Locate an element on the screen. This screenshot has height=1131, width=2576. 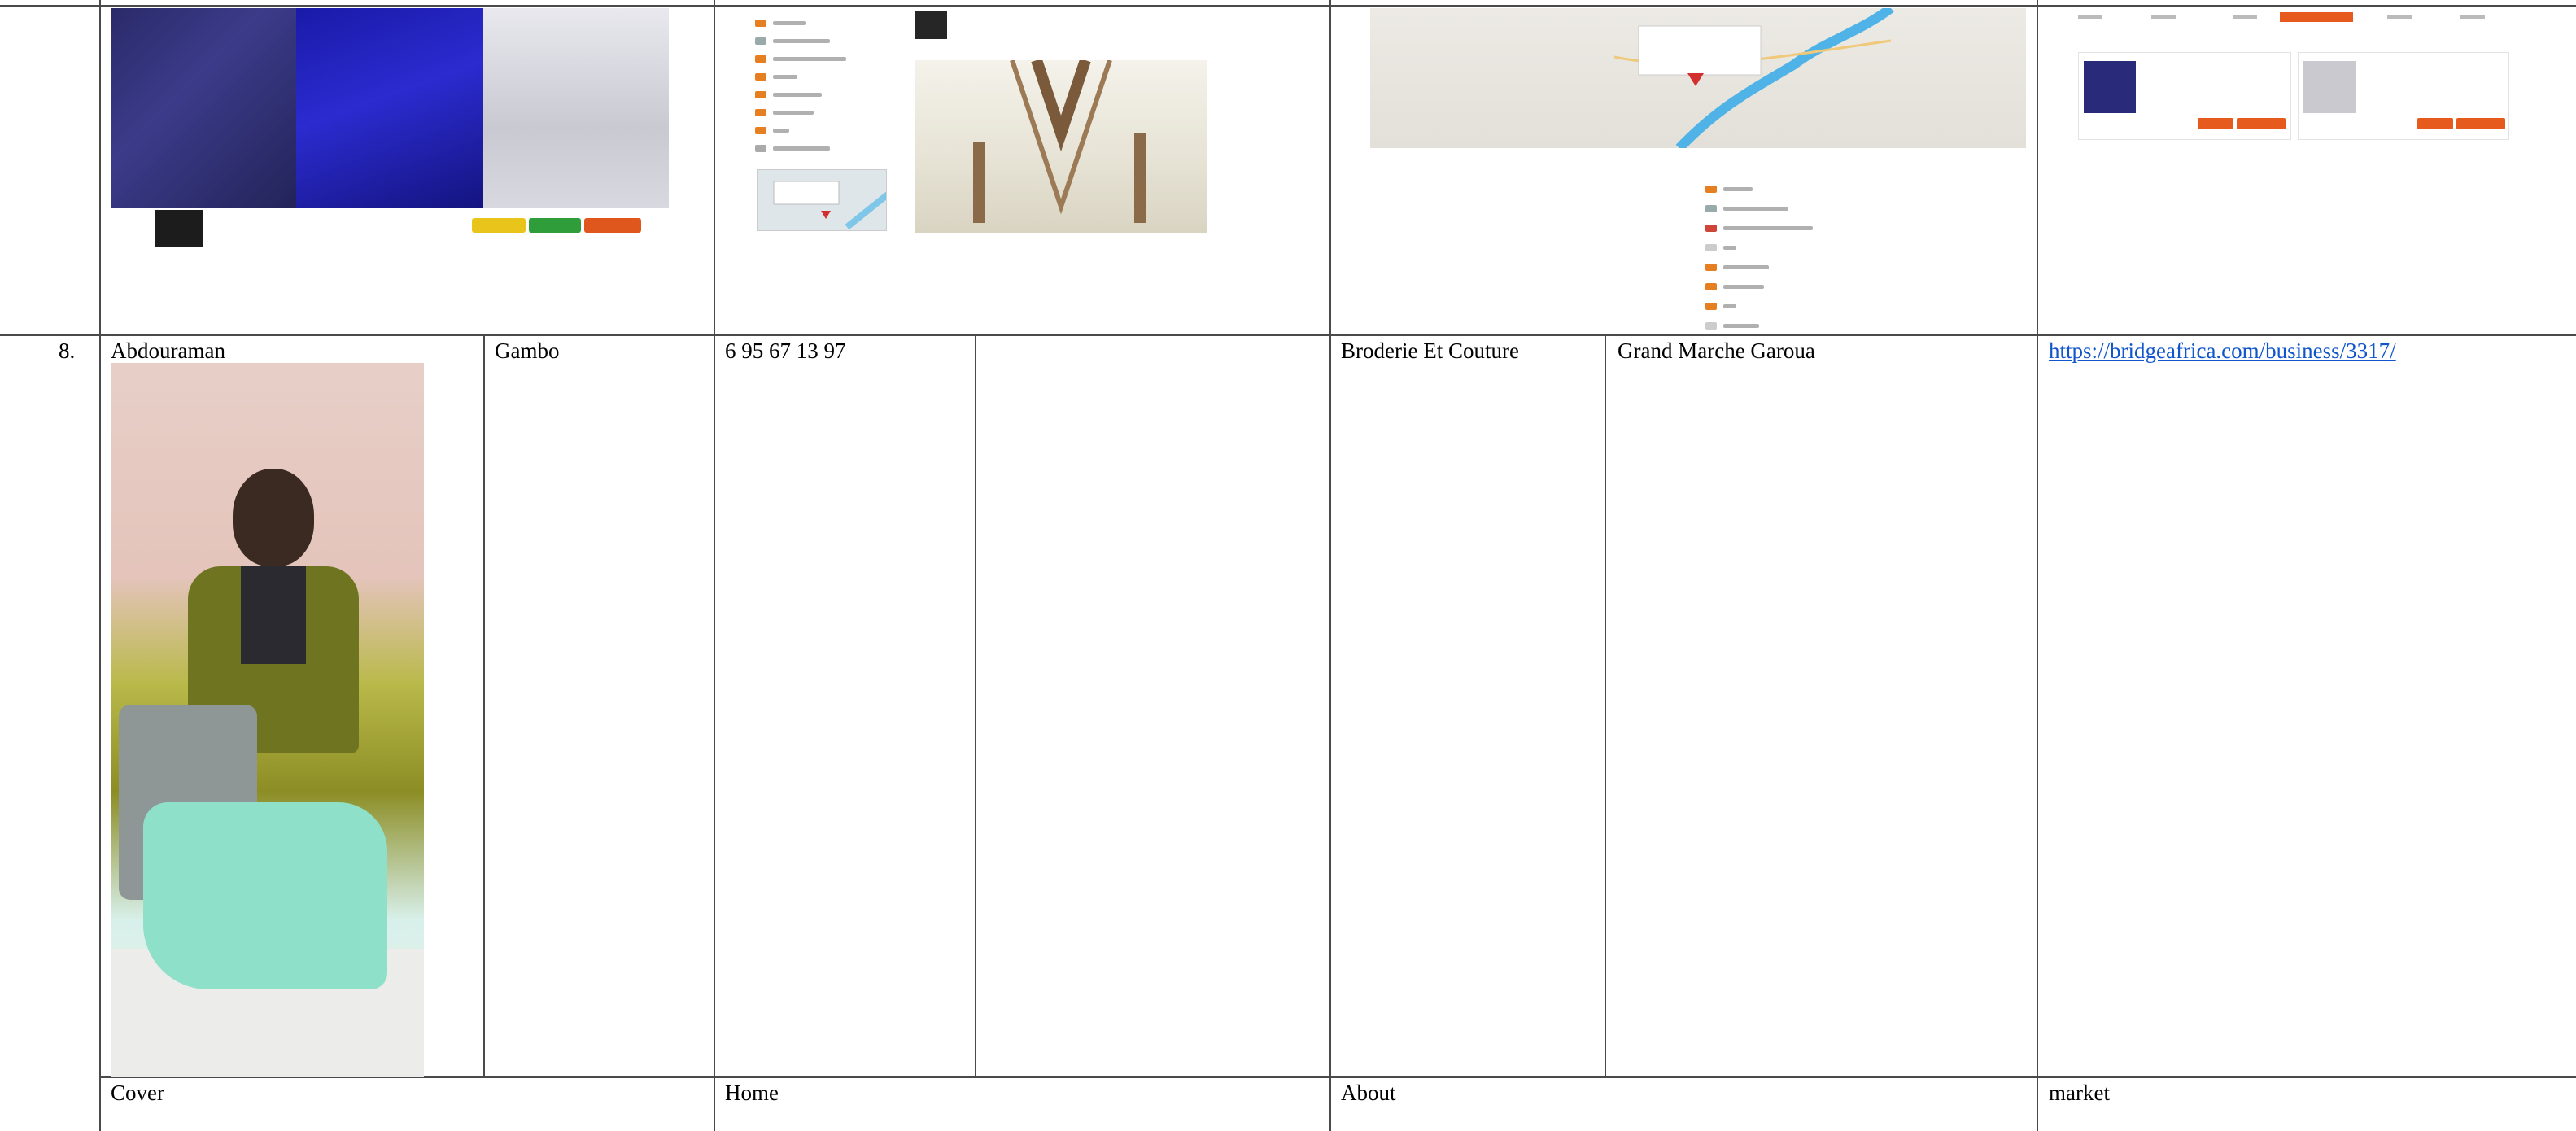
business-category: Broderie Et Couture is located at coordinates (1430, 350).